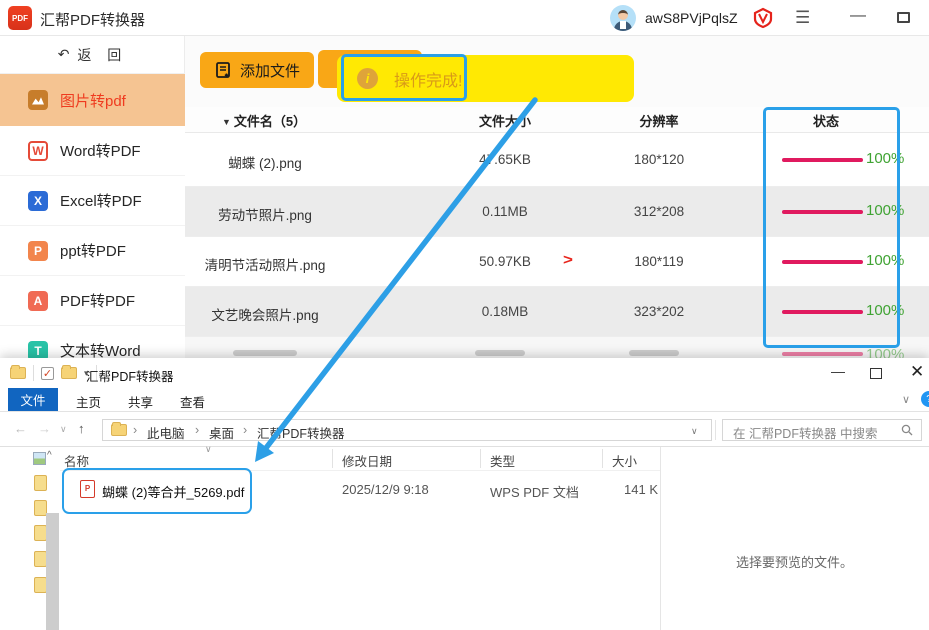  Describe the element at coordinates (505, 311) in the screenshot. I see `file-size: 0.18MB` at that location.